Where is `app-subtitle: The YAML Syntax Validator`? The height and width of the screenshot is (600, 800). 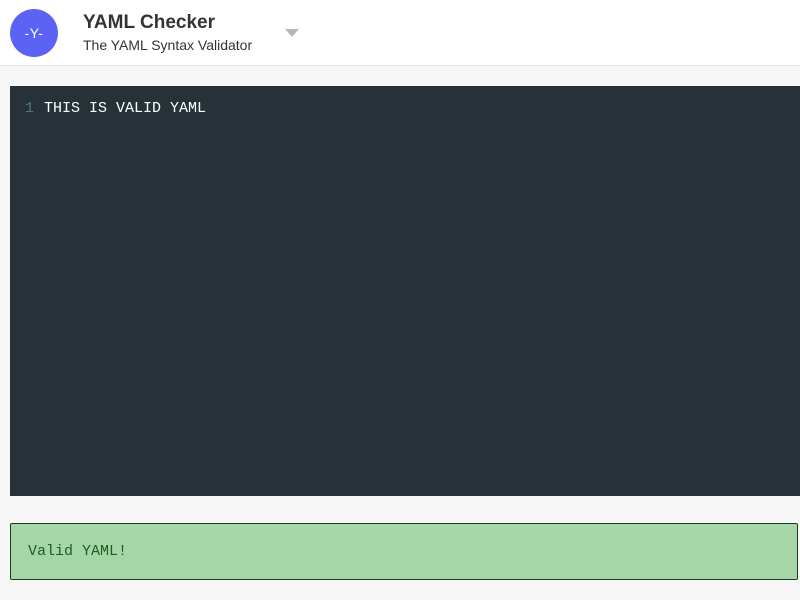
app-subtitle: The YAML Syntax Validator is located at coordinates (168, 45).